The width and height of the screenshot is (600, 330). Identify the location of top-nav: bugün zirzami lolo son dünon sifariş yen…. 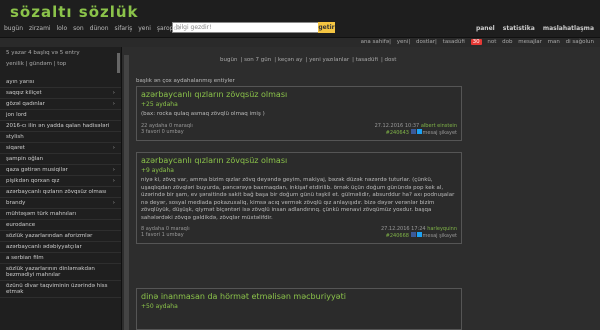
(90, 28).